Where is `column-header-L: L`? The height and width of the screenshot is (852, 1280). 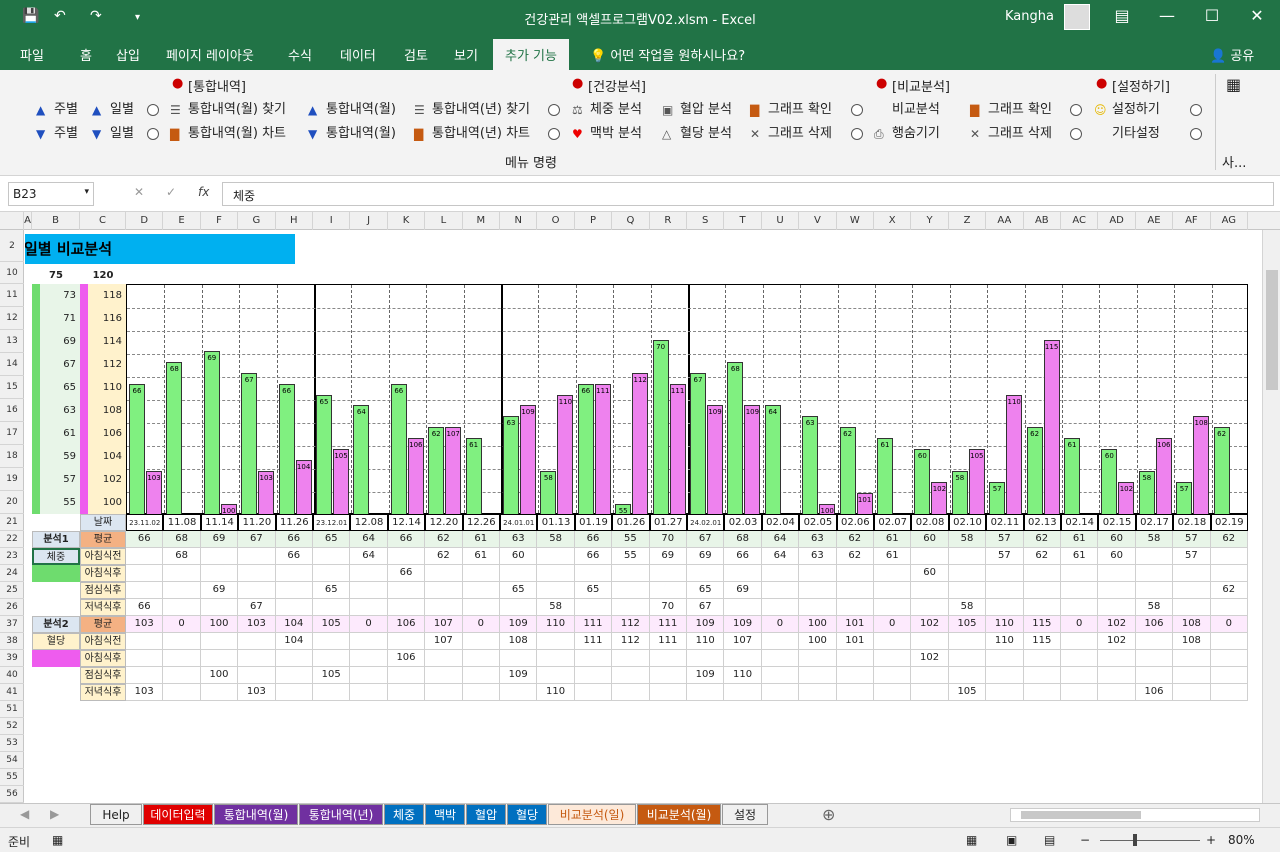 column-header-L: L is located at coordinates (444, 221).